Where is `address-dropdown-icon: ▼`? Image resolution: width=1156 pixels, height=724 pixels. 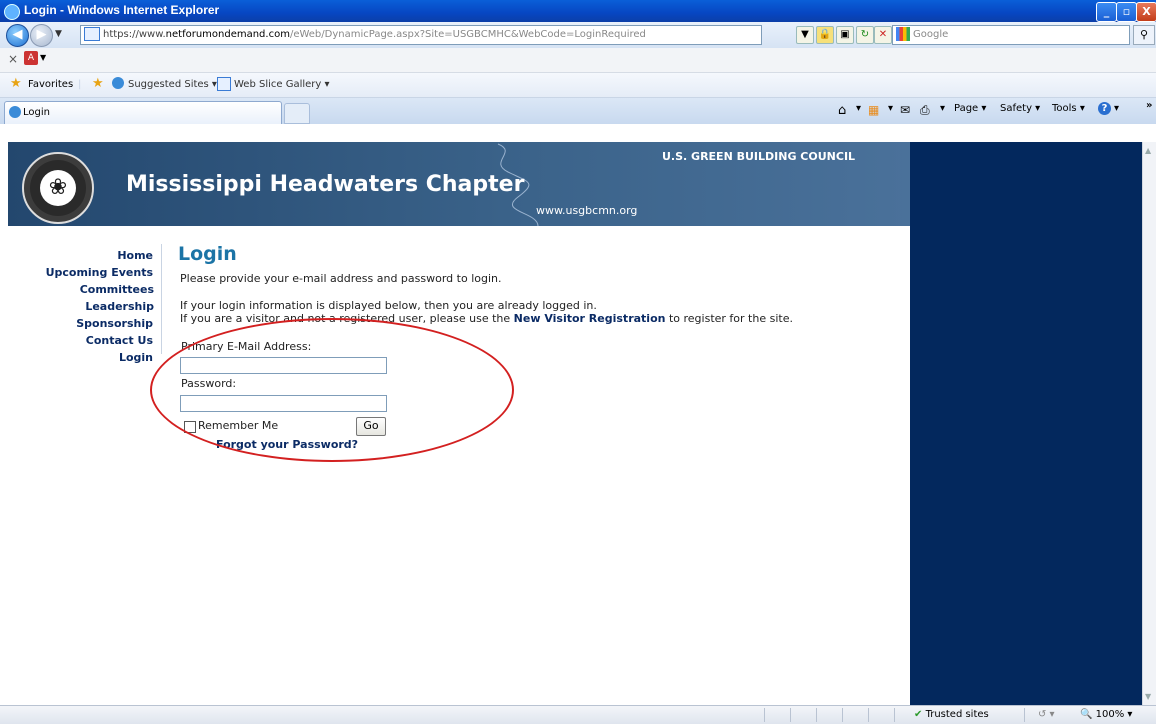 address-dropdown-icon: ▼ is located at coordinates (805, 35).